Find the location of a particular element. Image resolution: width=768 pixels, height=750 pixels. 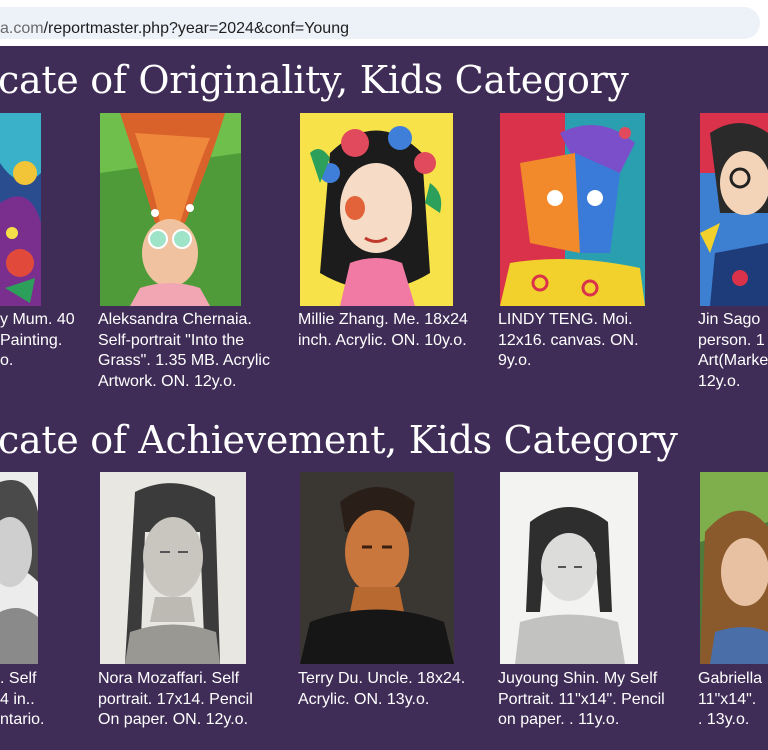

section-heading-achievement: cate of Achievement, Kids Category is located at coordinates (339, 440).